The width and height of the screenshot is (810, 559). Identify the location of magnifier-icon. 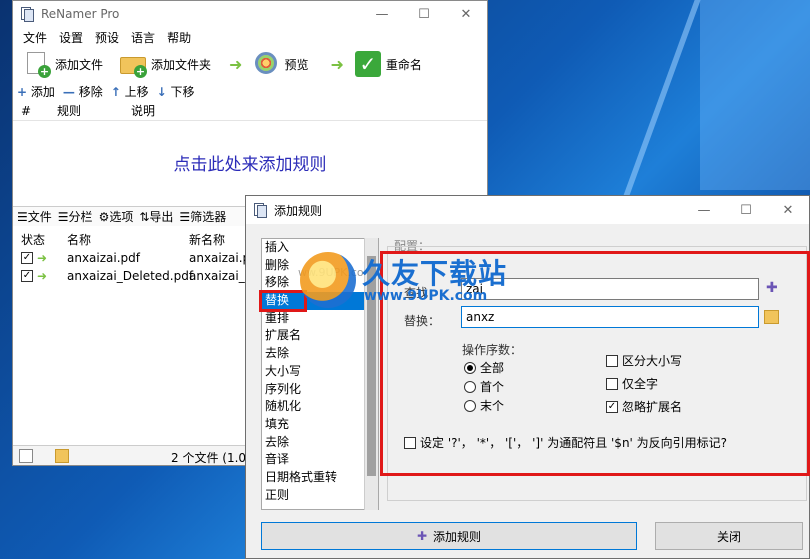
(266, 64).